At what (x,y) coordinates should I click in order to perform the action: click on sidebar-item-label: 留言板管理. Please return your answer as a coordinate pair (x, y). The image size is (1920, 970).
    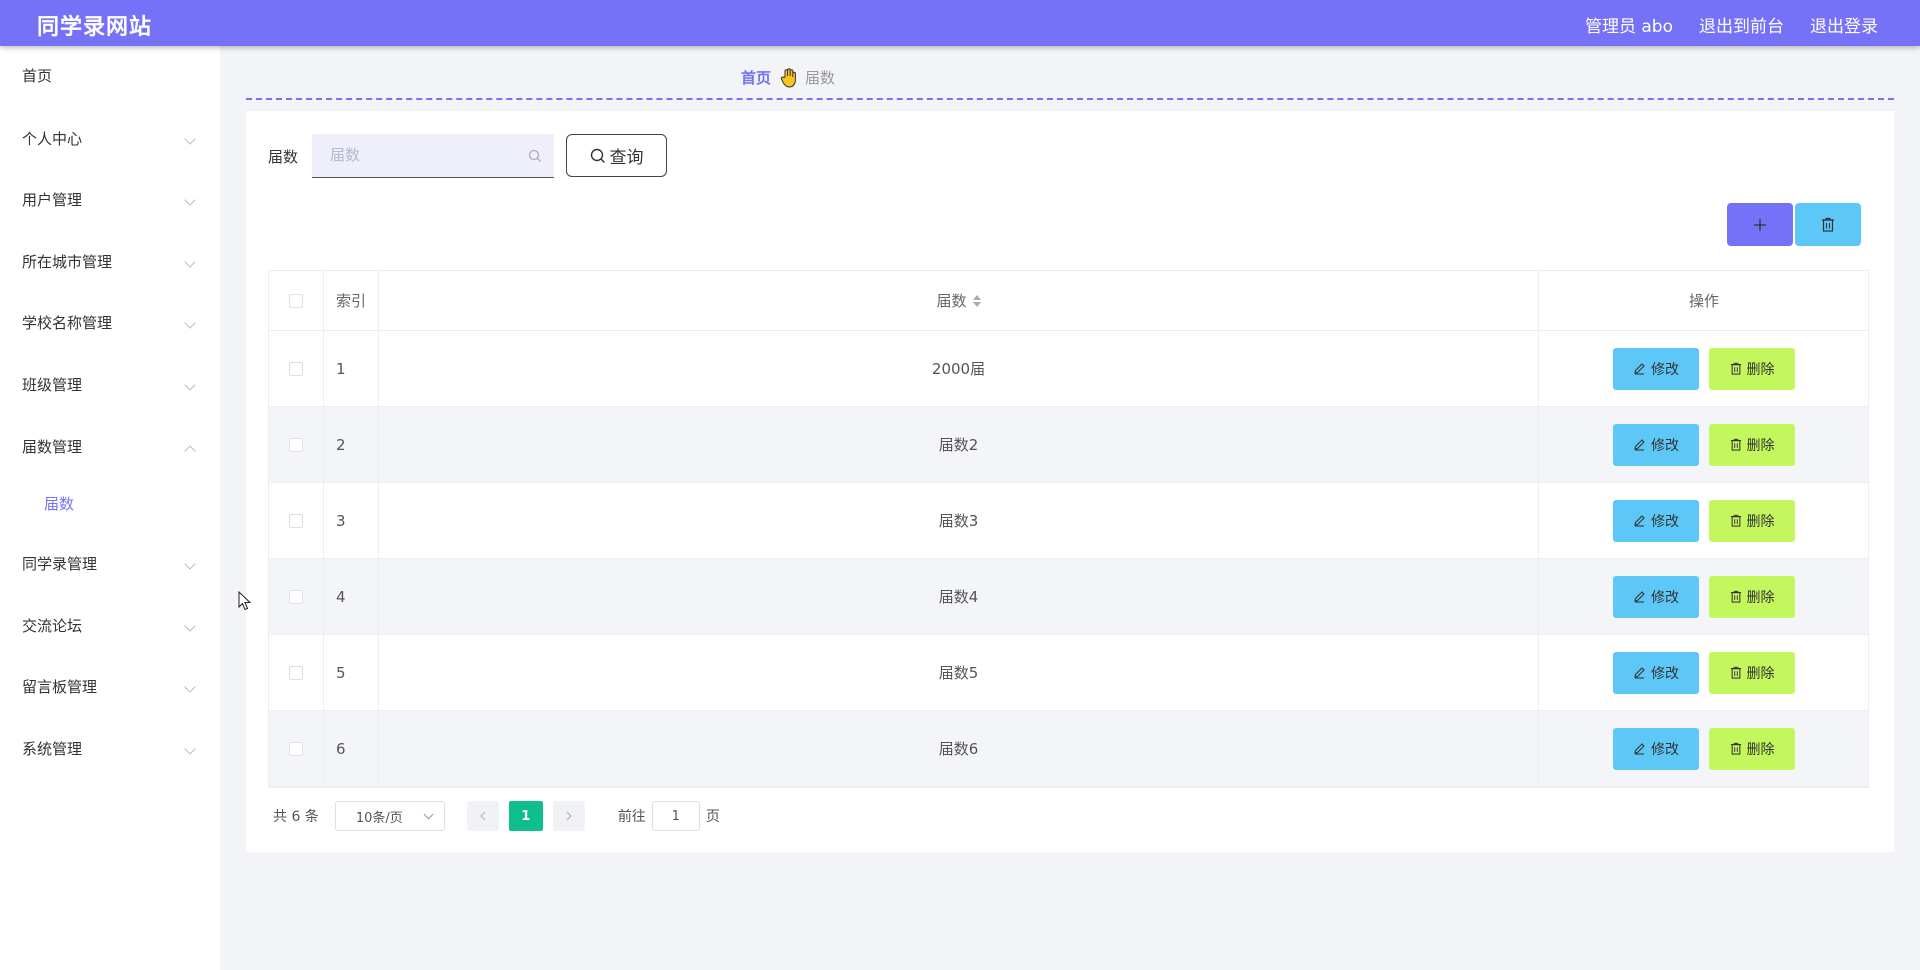
    Looking at the image, I should click on (60, 687).